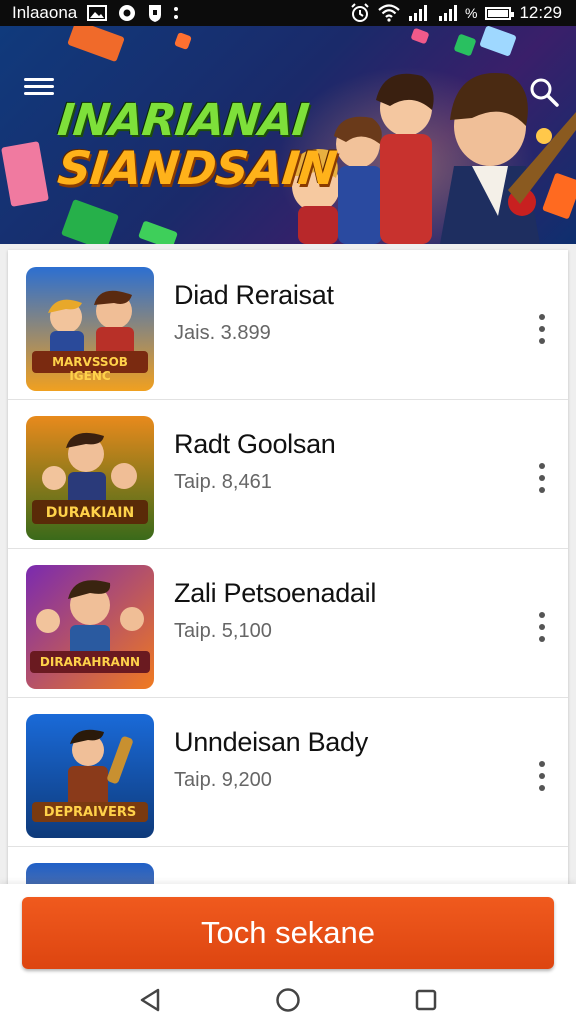  I want to click on game-title: Diad Reraisat, so click(254, 295).